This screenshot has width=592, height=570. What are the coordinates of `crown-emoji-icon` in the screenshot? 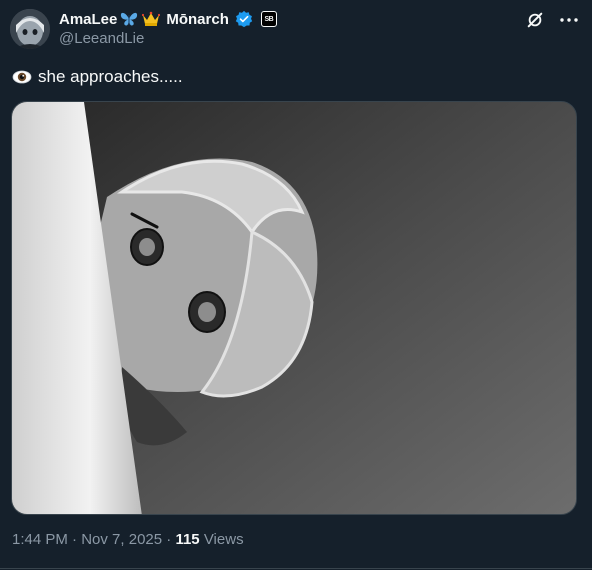 It's located at (151, 19).